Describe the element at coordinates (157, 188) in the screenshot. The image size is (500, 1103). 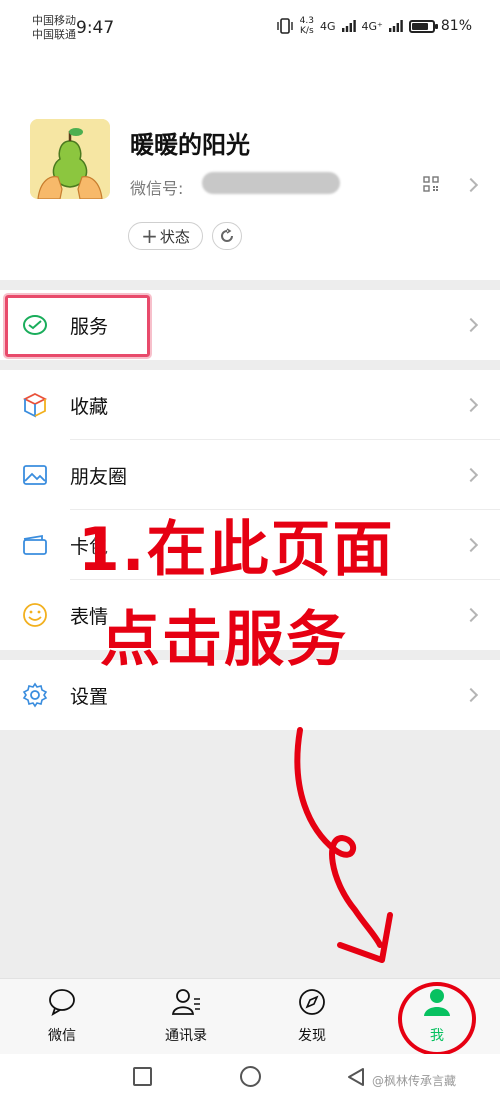
I see `wechat-id-label: 微信号:` at that location.